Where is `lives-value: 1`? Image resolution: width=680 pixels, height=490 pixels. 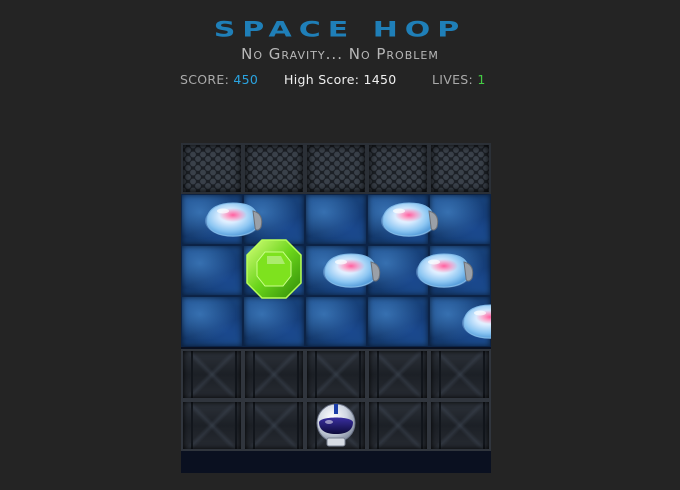 lives-value: 1 is located at coordinates (481, 79).